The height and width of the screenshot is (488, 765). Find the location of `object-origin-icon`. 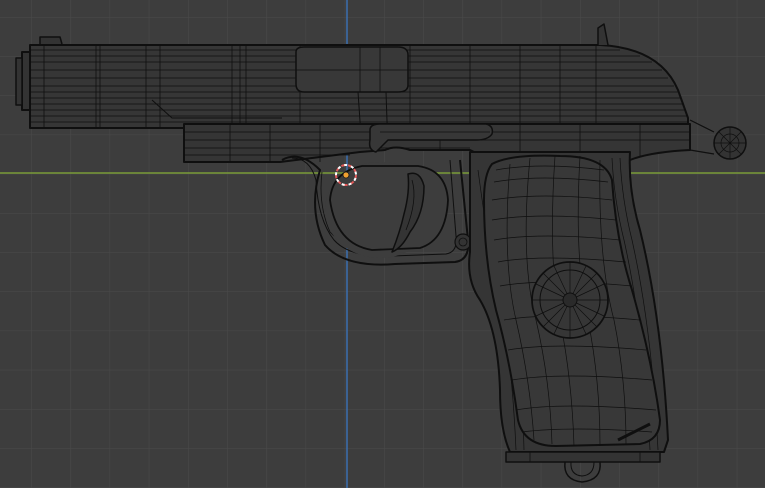

object-origin-icon is located at coordinates (346, 175).